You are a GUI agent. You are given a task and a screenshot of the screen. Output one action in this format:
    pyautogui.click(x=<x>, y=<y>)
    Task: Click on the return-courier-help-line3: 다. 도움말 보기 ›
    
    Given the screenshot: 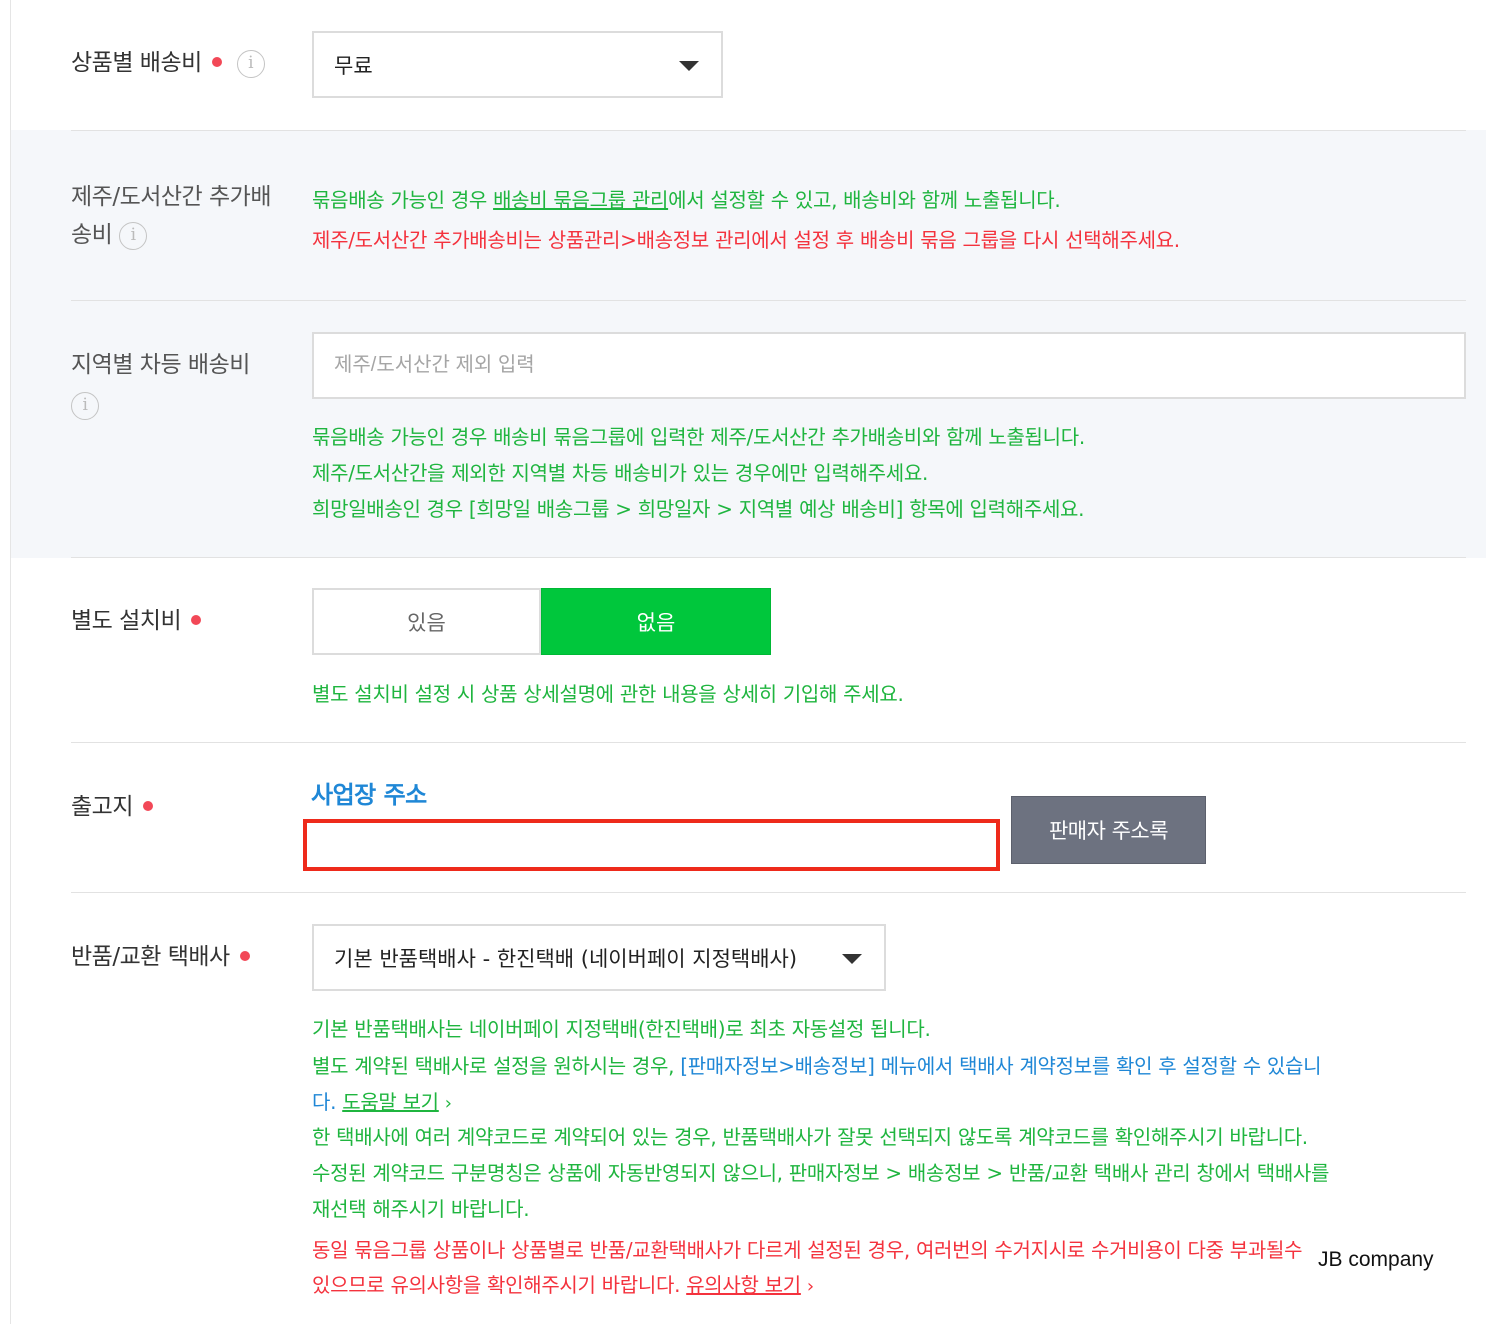 What is the action you would take?
    pyautogui.click(x=382, y=1103)
    